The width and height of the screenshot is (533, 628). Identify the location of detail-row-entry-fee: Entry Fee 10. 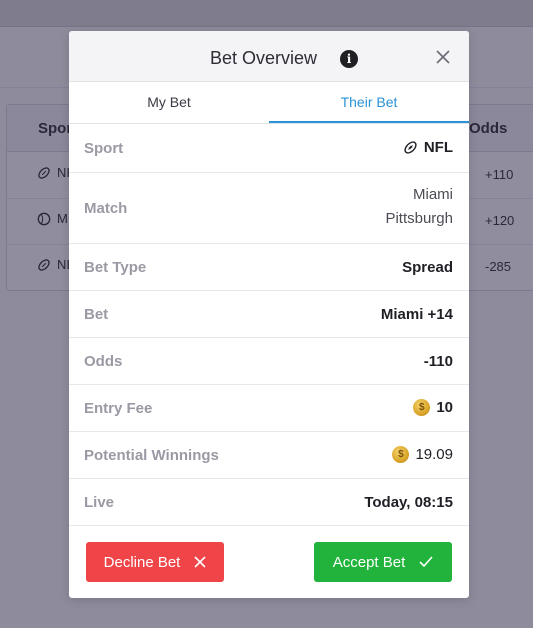
(269, 408).